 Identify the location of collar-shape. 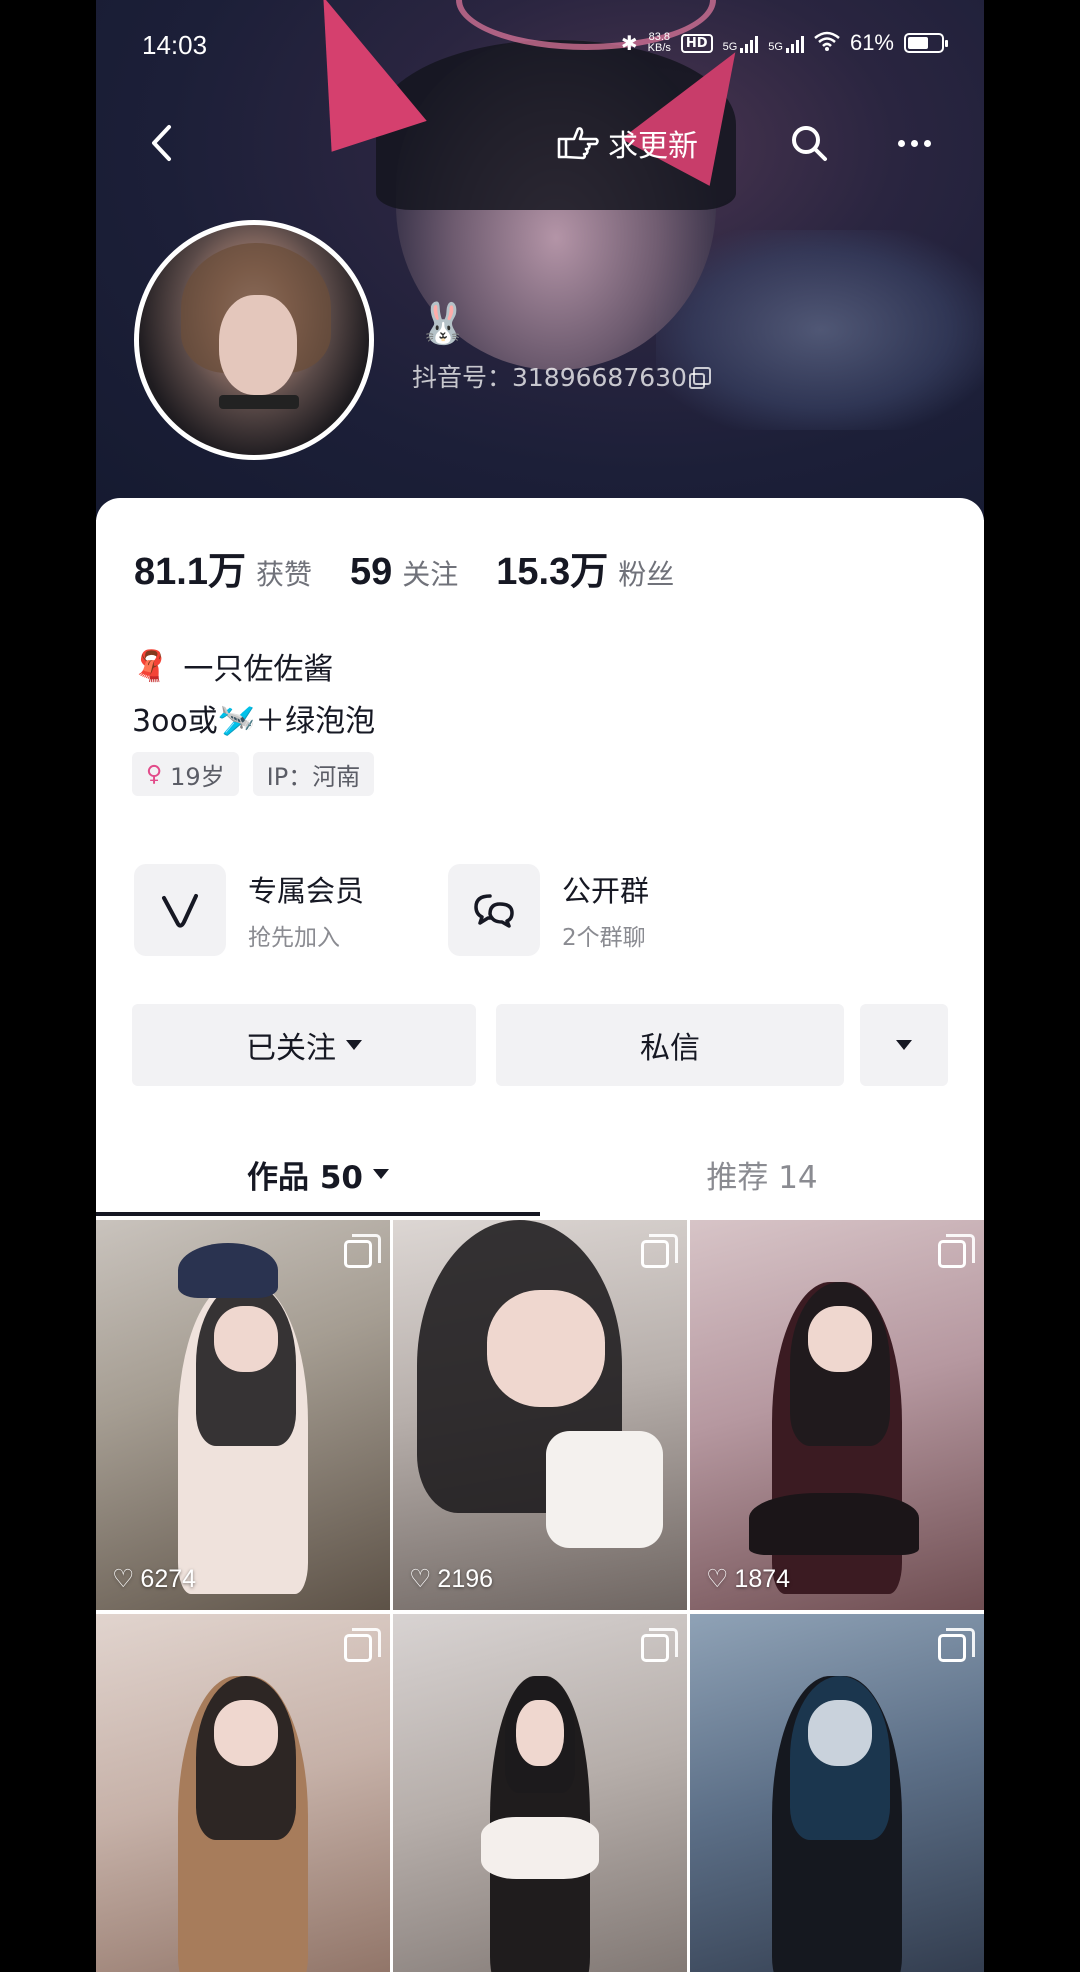
(604, 1489).